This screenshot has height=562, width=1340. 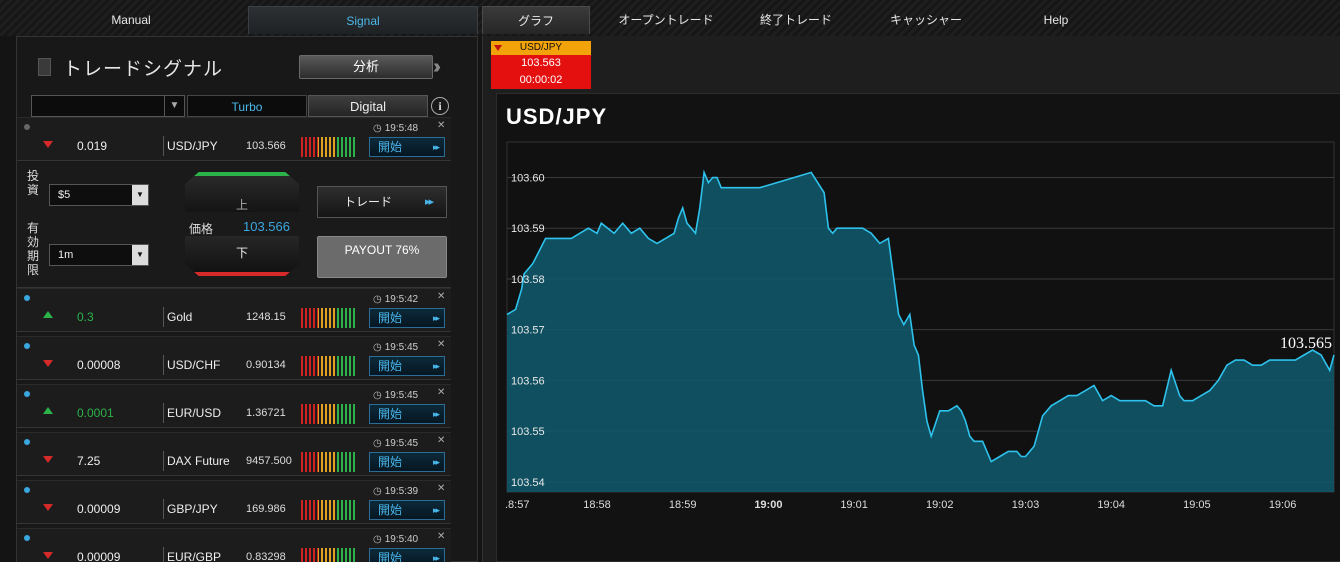 I want to click on nav-cashier: キャッシャー, so click(x=926, y=20).